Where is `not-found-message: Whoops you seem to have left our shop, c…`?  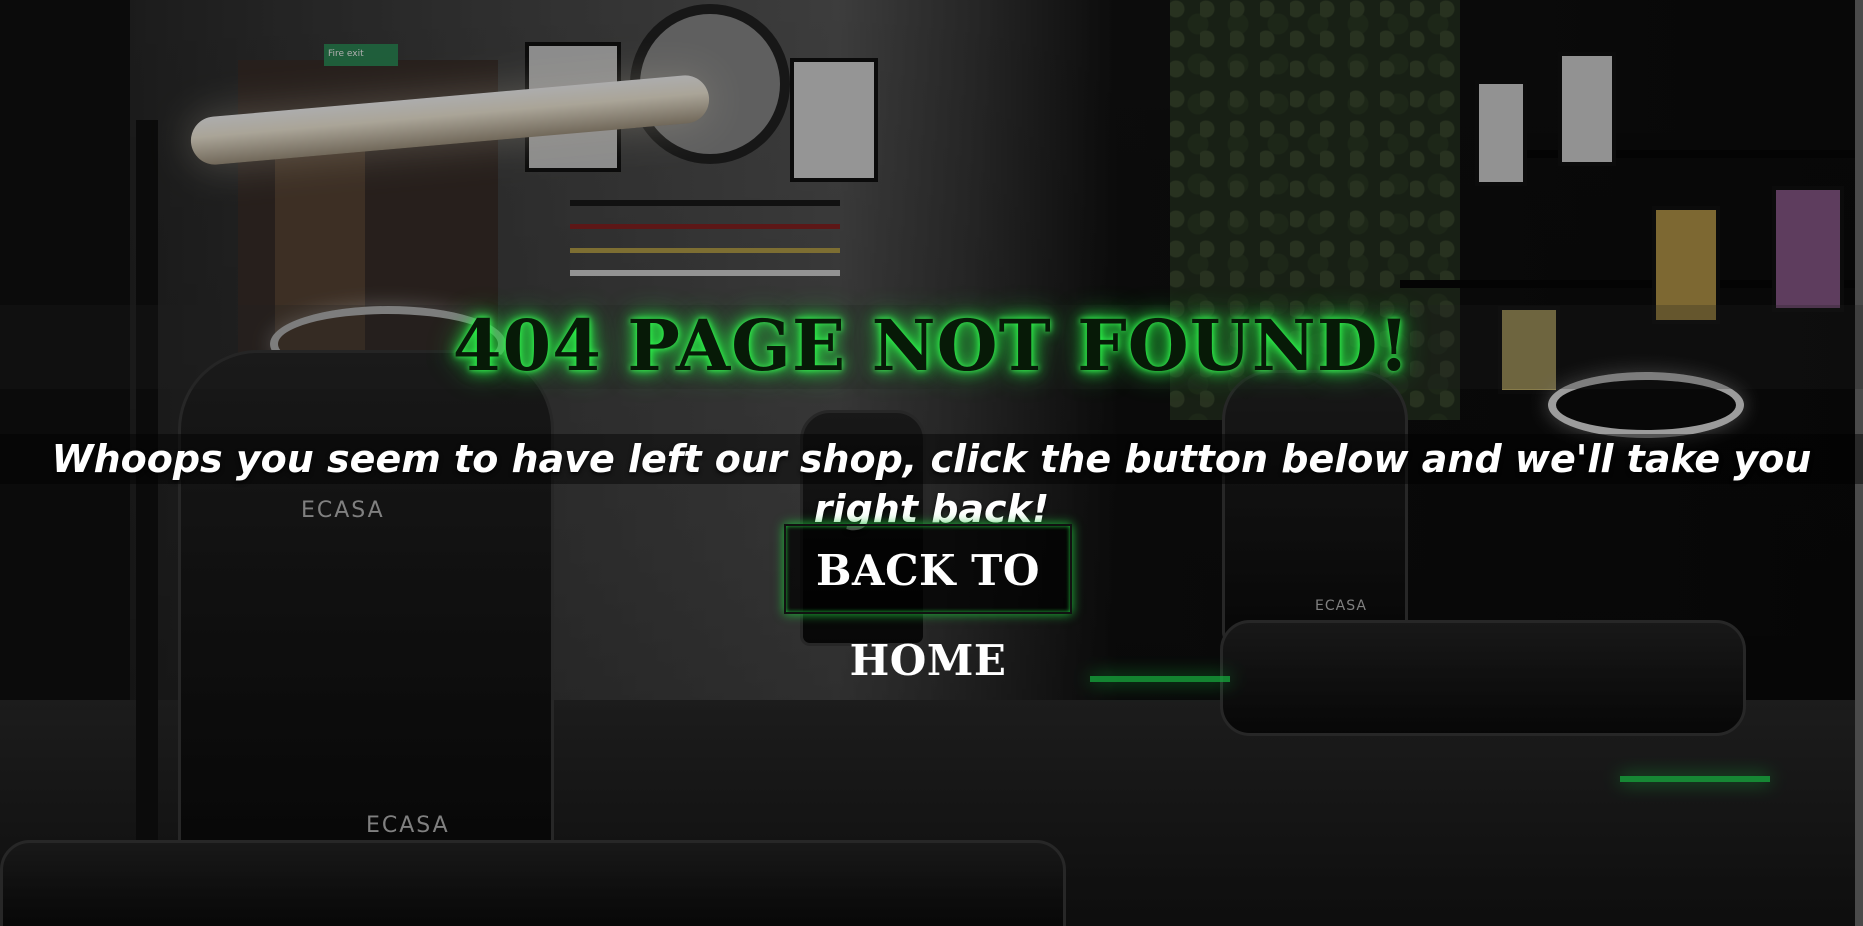
not-found-message: Whoops you seem to have left our shop, c… is located at coordinates (931, 484).